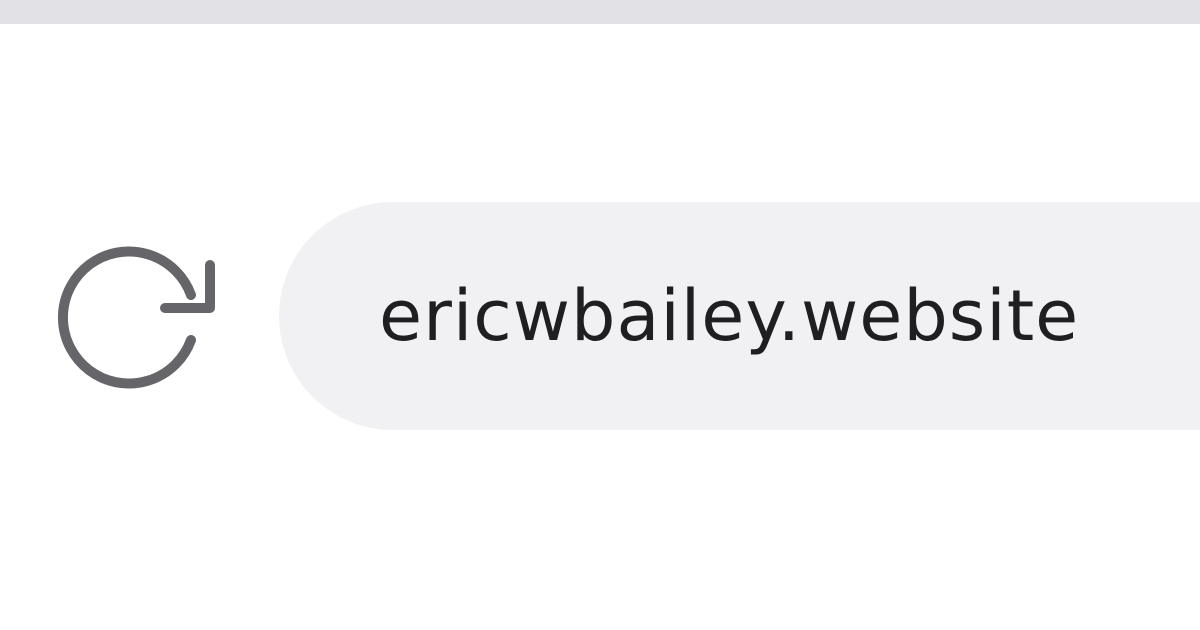 The height and width of the screenshot is (630, 1200). I want to click on browser-top-strip, so click(600, 12).